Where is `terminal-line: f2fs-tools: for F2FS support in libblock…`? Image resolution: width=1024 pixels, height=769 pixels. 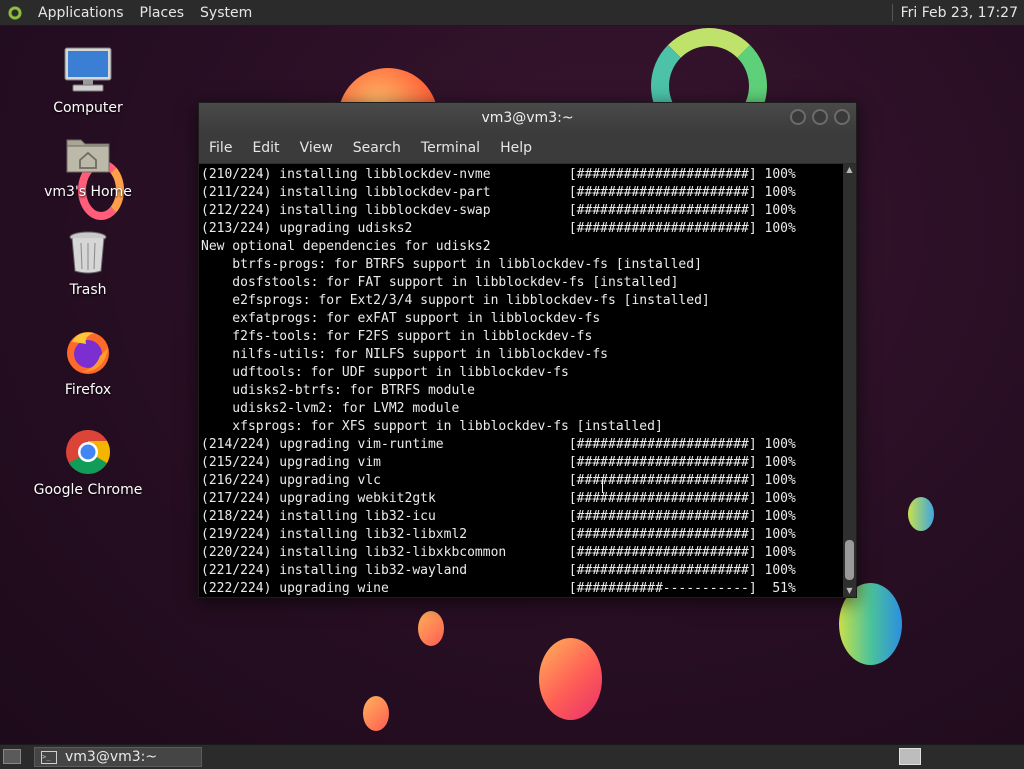
terminal-line: f2fs-tools: for F2FS support in libblock… is located at coordinates (397, 336).